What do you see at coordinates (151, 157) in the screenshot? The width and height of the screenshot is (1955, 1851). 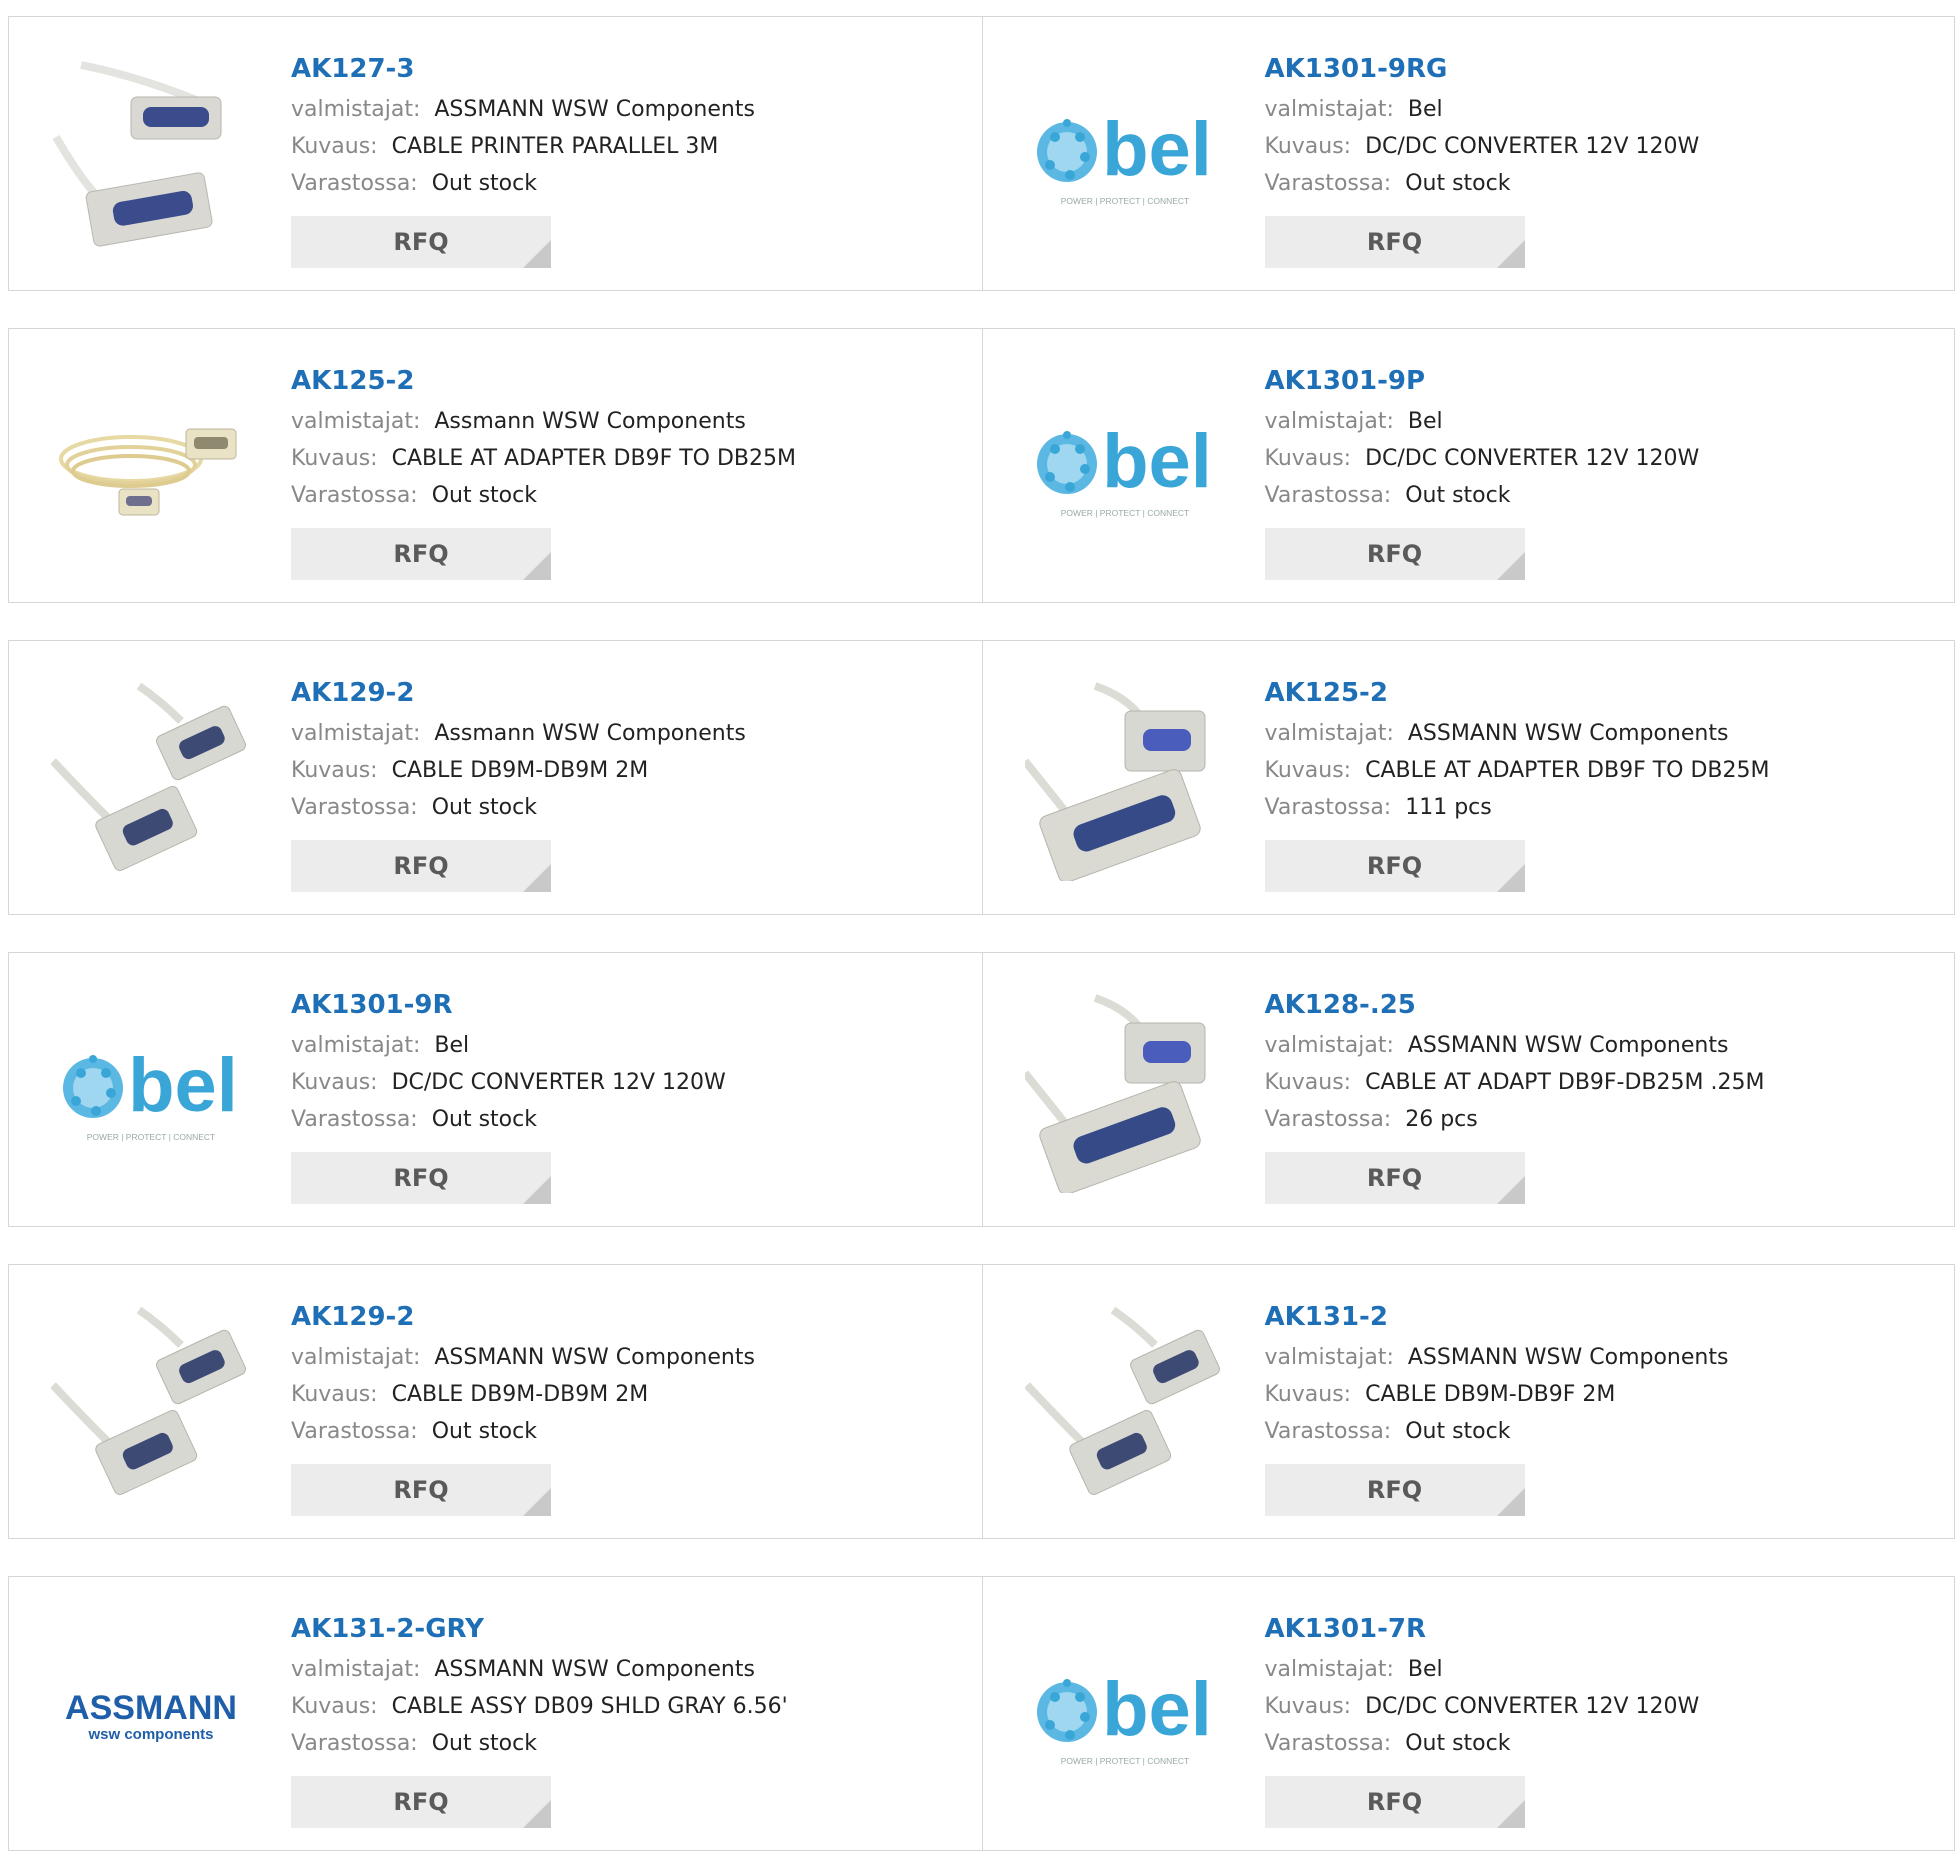 I see `parallel-printer-cable-icon` at bounding box center [151, 157].